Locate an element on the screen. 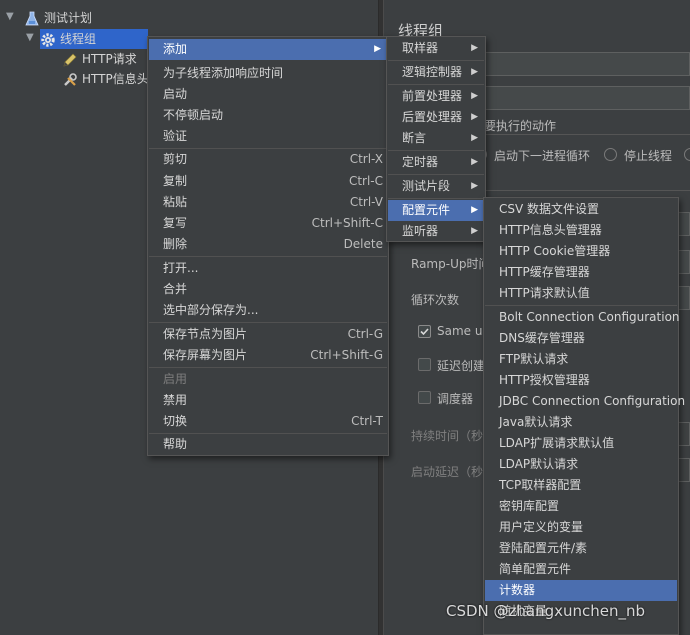 This screenshot has width=690, height=635. name-field is located at coordinates (587, 64).